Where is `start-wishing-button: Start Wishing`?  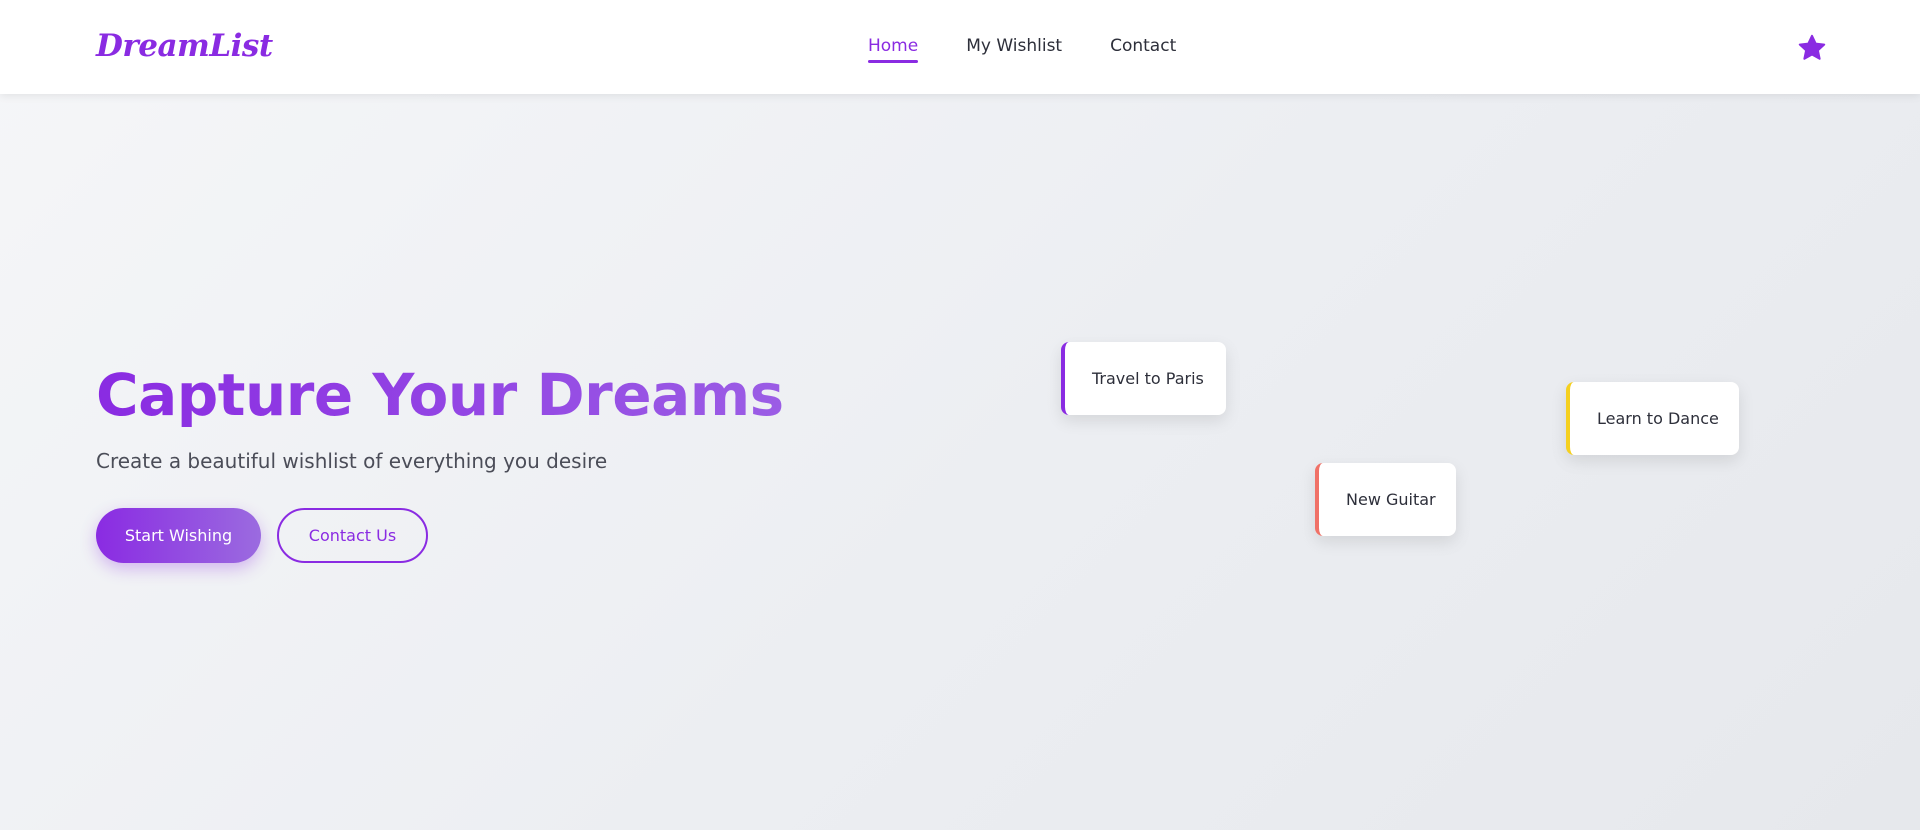
start-wishing-button: Start Wishing is located at coordinates (178, 535).